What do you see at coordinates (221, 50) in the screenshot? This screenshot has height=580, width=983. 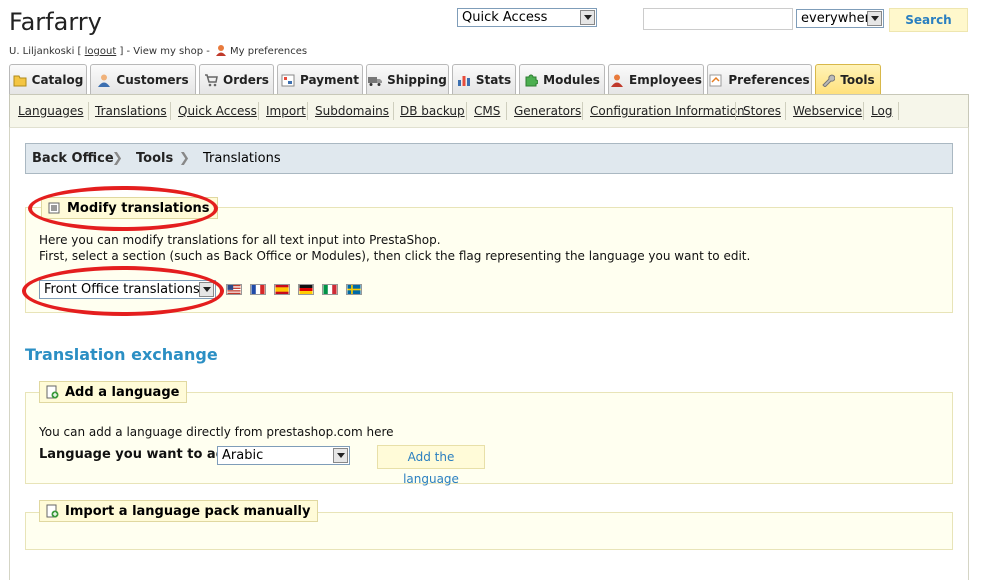 I see `user-icon` at bounding box center [221, 50].